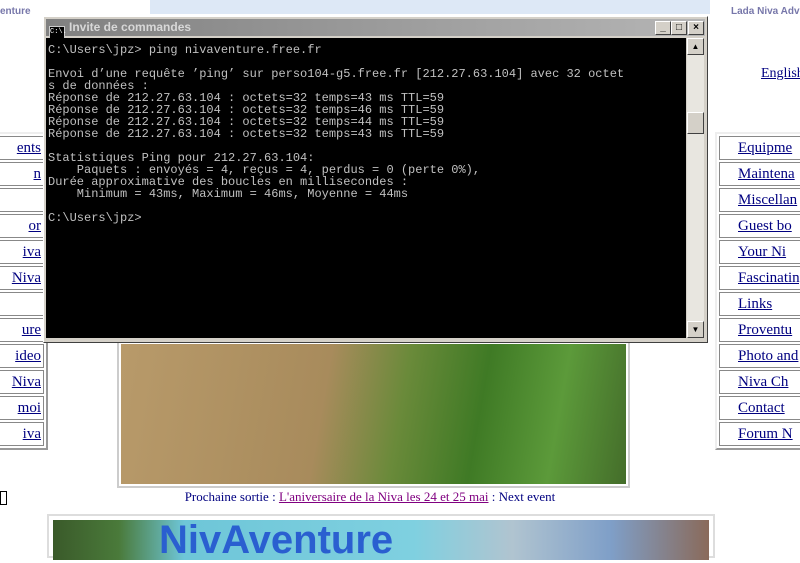  What do you see at coordinates (759, 200) in the screenshot?
I see `right-nav-item: Miscellan` at bounding box center [759, 200].